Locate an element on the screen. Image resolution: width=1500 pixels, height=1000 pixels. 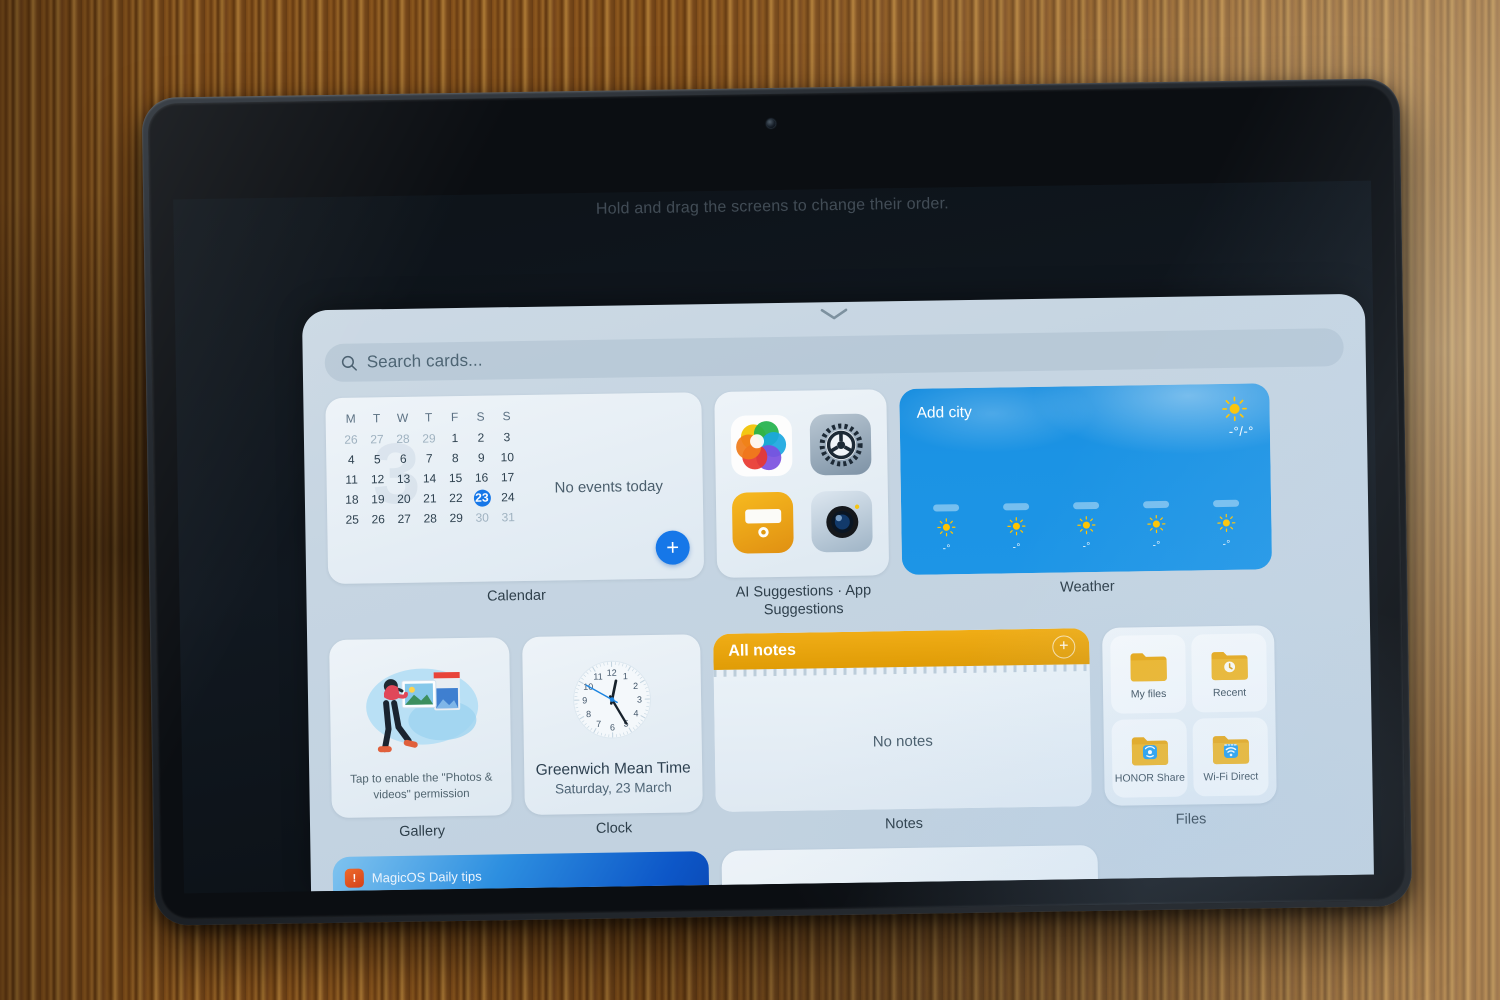
calendar-day: 30 is located at coordinates (482, 517).